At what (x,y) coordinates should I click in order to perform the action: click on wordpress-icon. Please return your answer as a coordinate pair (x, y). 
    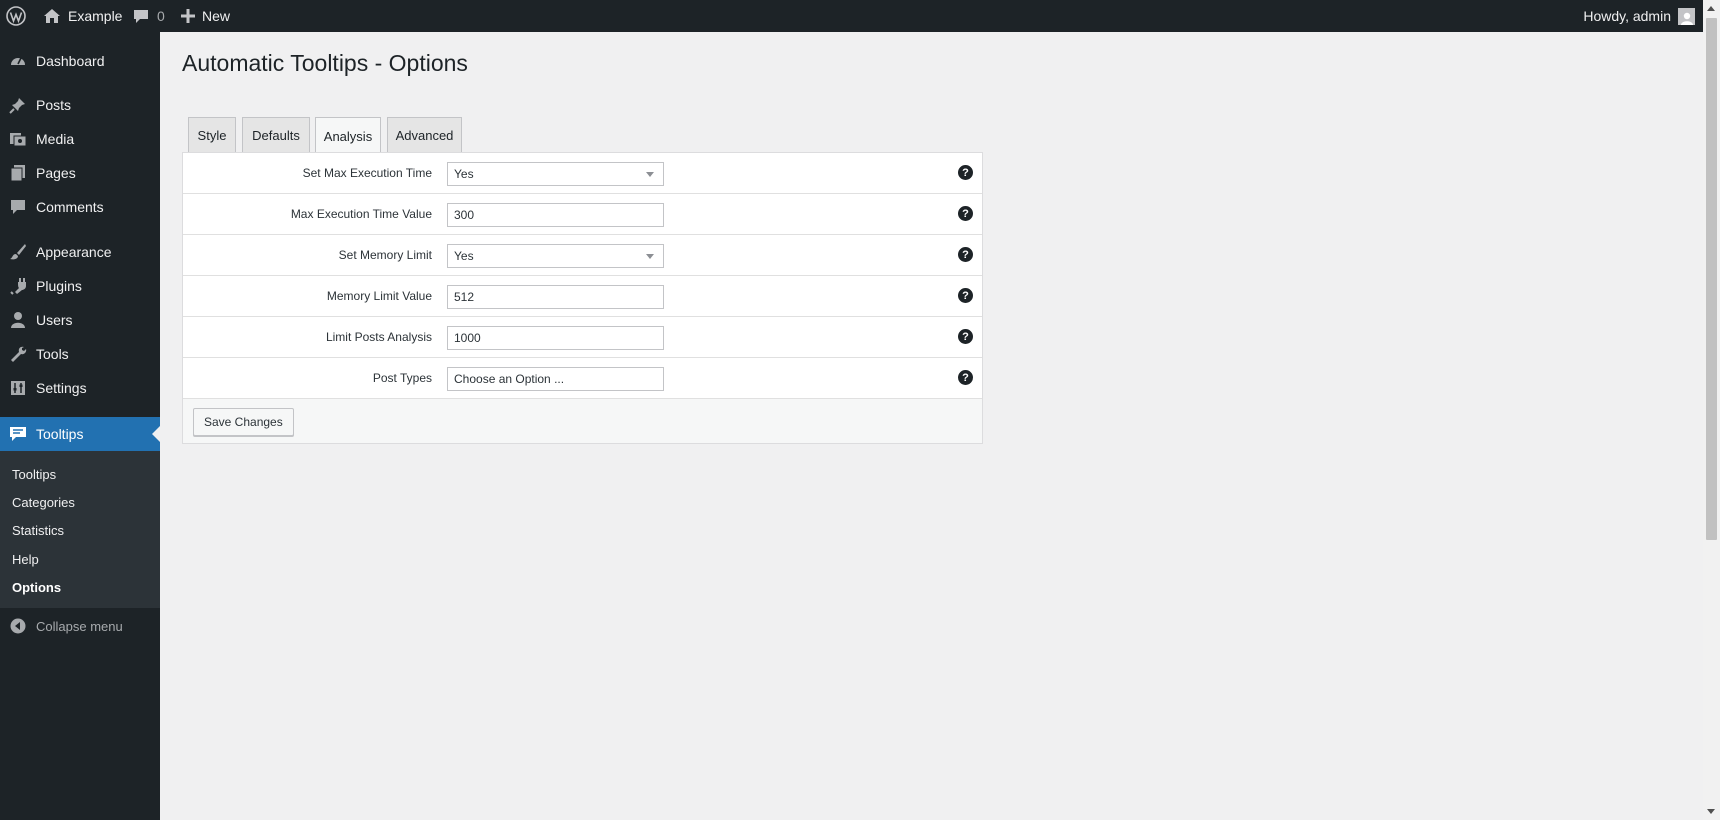
    Looking at the image, I should click on (16, 16).